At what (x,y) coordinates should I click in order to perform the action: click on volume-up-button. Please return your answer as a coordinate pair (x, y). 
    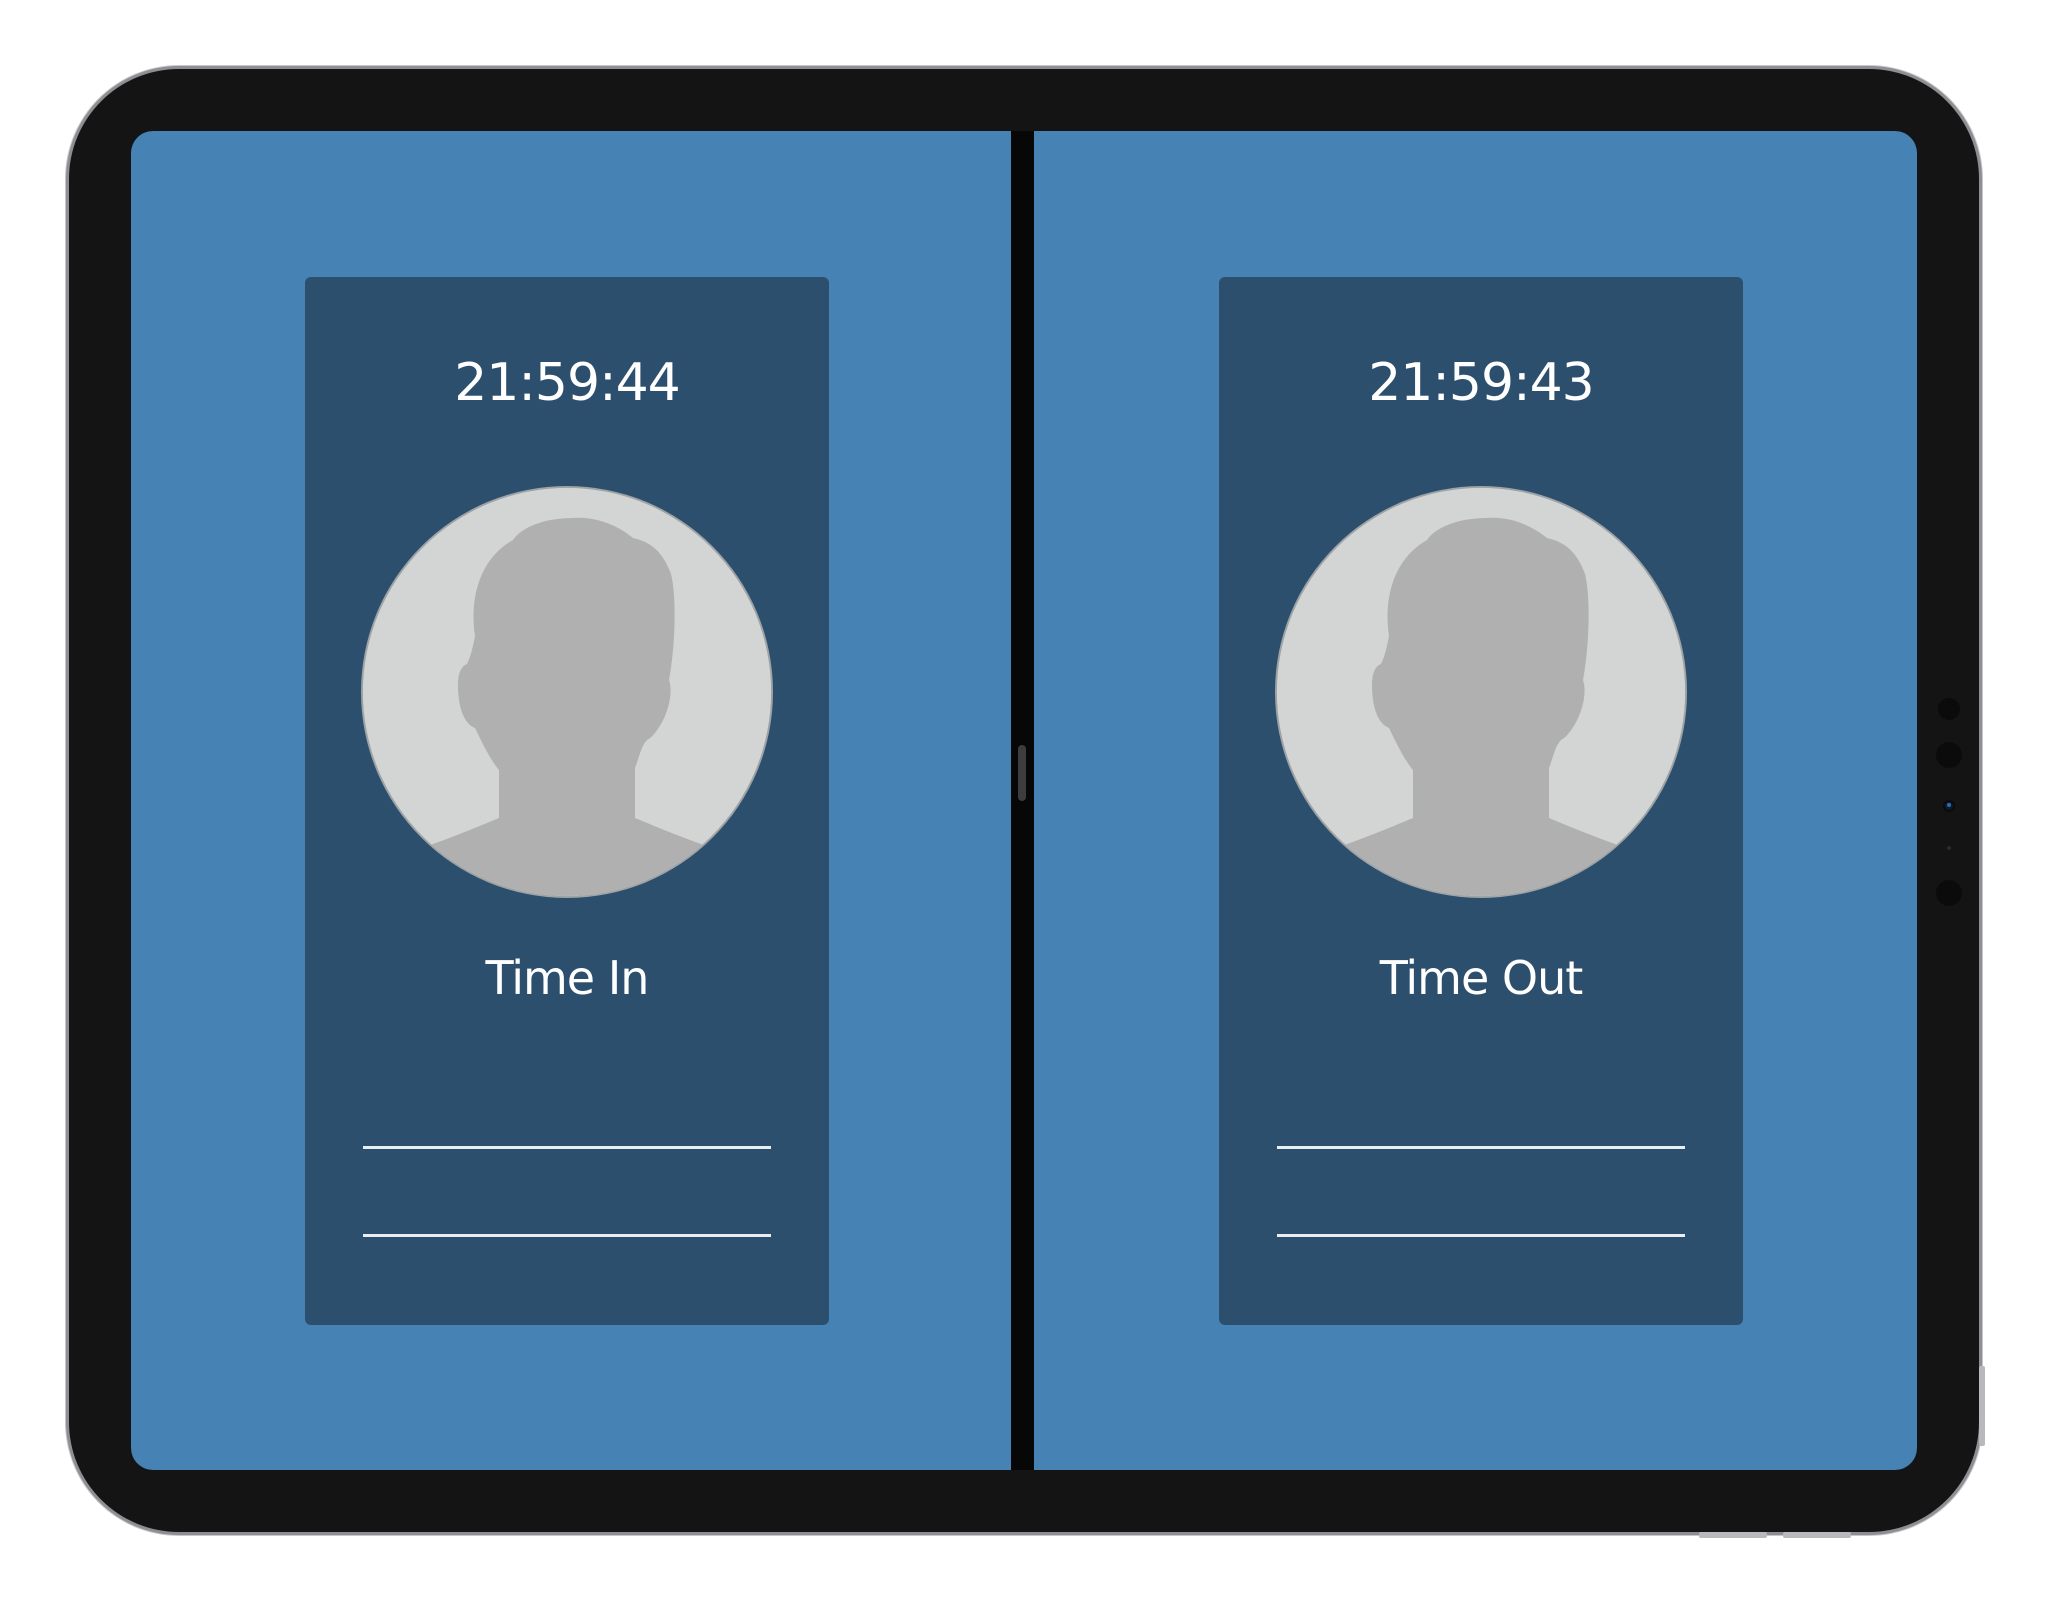
    Looking at the image, I should click on (1733, 1535).